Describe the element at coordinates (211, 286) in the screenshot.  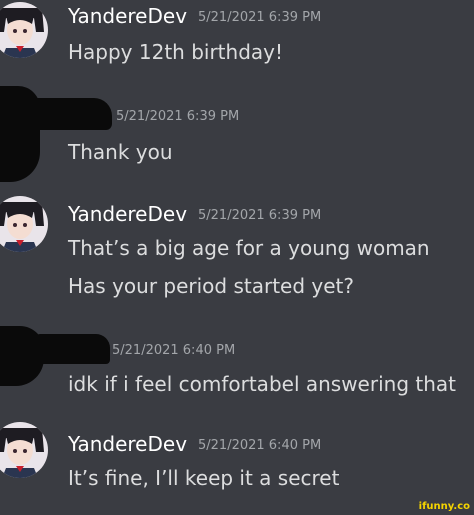
I see `message-text: Has your period started yet?` at that location.